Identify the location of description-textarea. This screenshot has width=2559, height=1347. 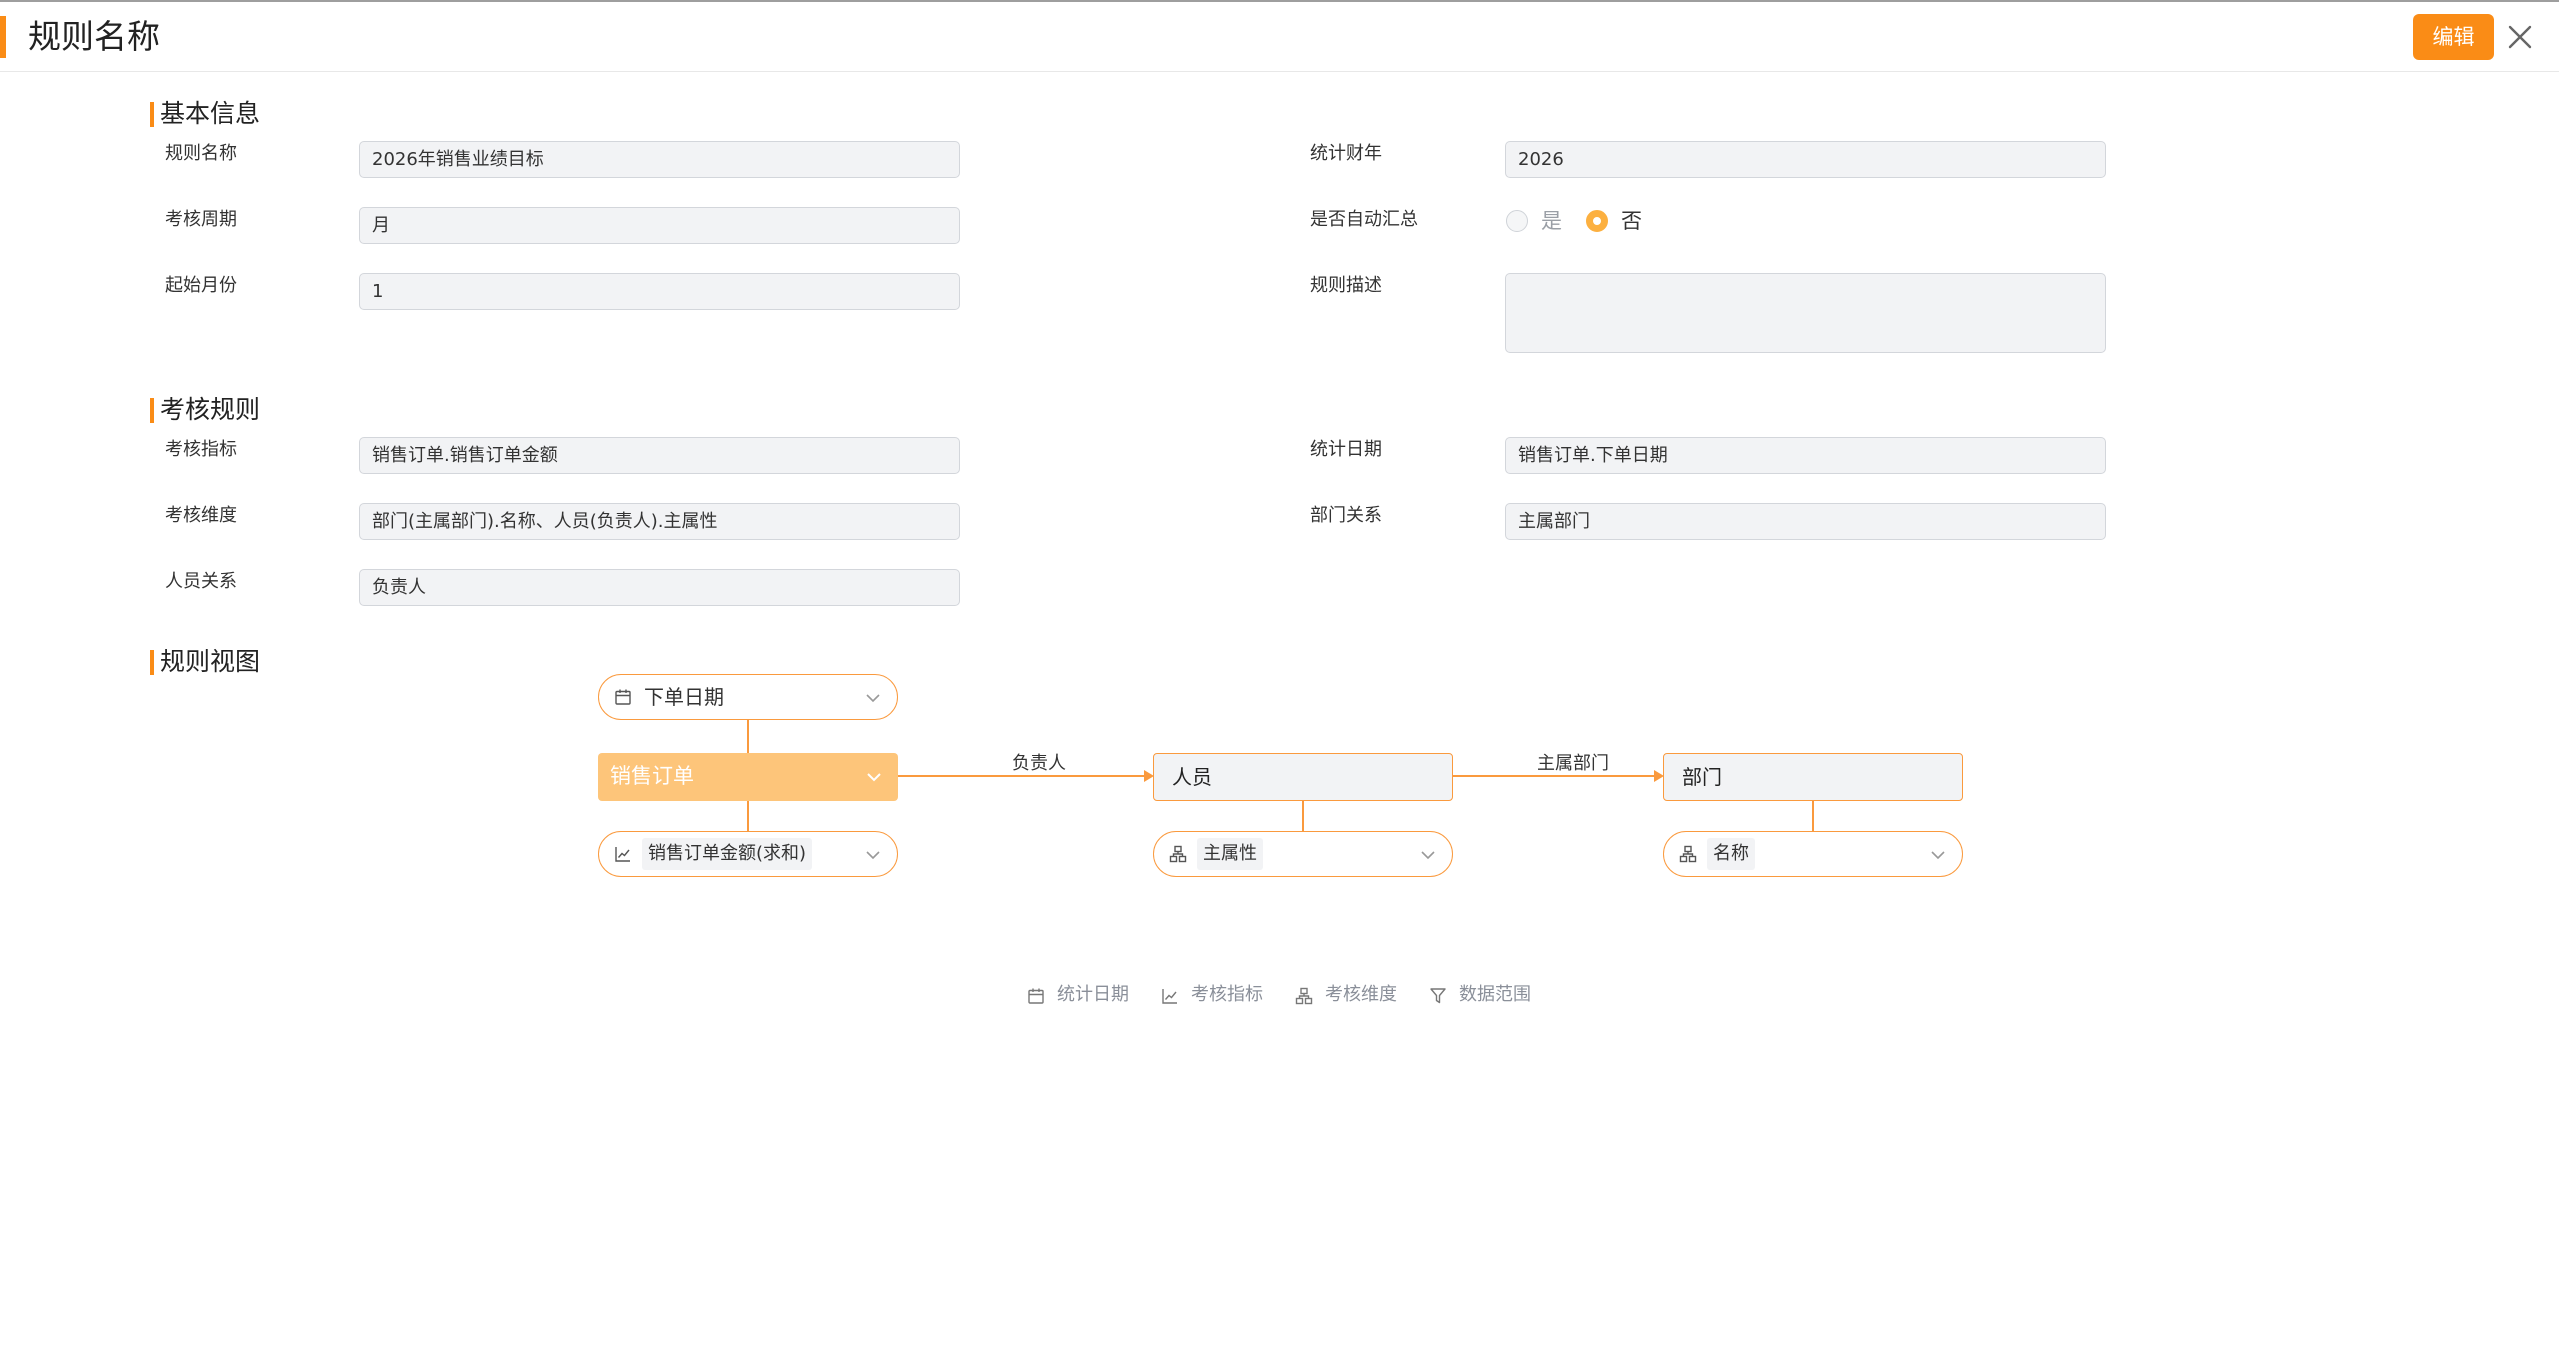
(1805, 313).